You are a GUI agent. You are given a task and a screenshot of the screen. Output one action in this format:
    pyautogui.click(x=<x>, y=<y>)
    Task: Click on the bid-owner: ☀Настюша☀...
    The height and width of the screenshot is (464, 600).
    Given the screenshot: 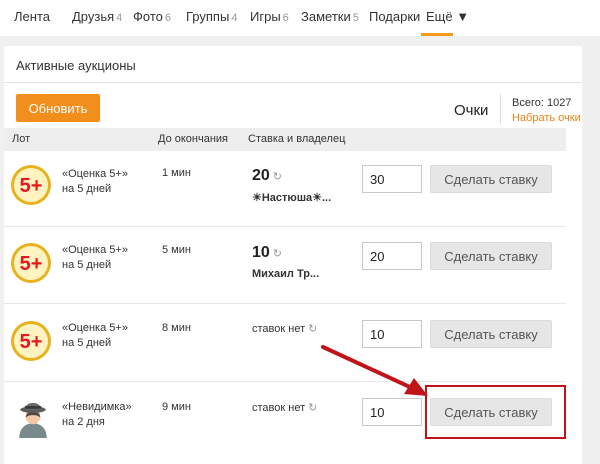 What is the action you would take?
    pyautogui.click(x=291, y=197)
    